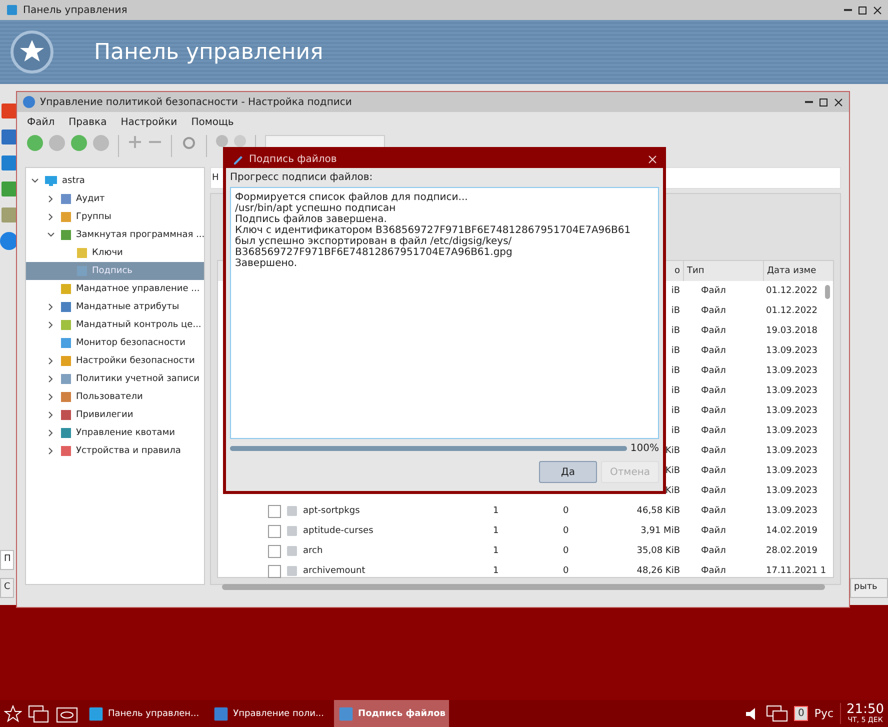 This screenshot has height=727, width=888. Describe the element at coordinates (67, 713) in the screenshot. I see `eye-icon` at that location.